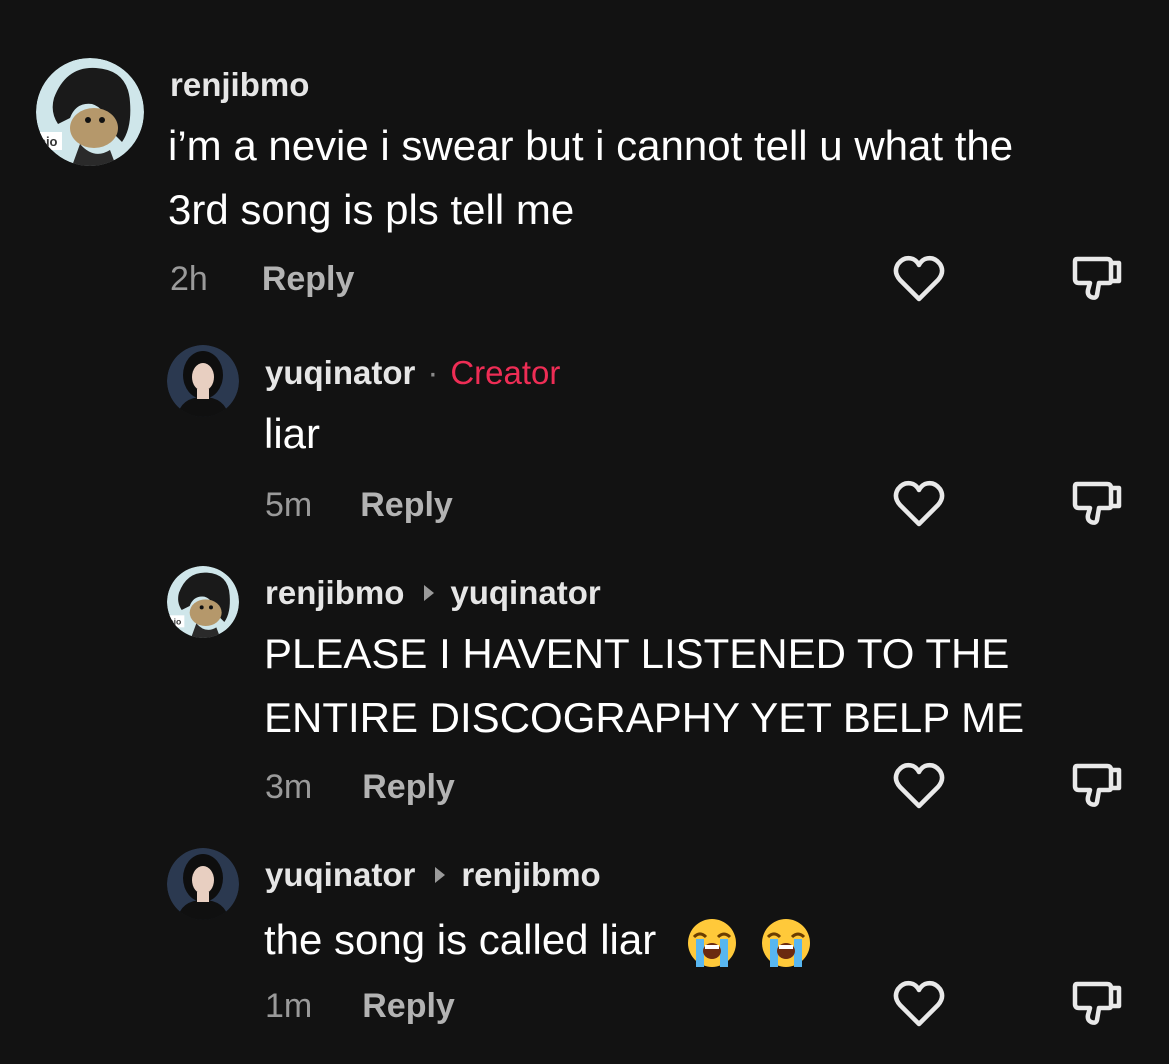 Image resolution: width=1169 pixels, height=1064 pixels. I want to click on comment-text-line: ENTIRE DISCOGRAPHY YET BELP ME, so click(644, 717).